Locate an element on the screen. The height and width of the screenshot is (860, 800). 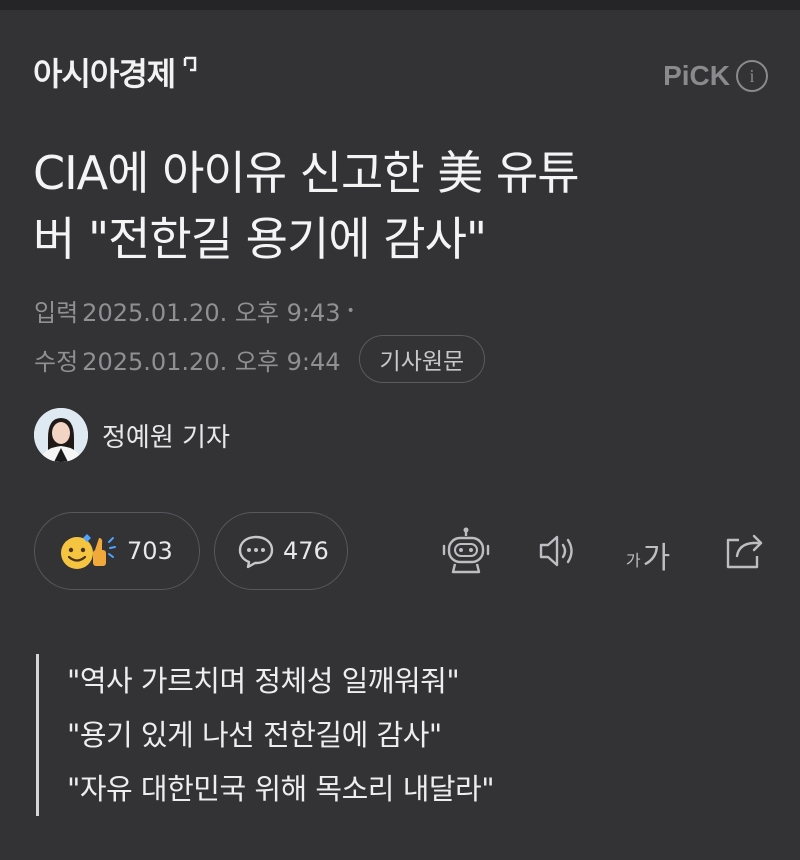
input-timestamp: 입력 2025.01.20. 오후 9:43 • is located at coordinates (194, 310).